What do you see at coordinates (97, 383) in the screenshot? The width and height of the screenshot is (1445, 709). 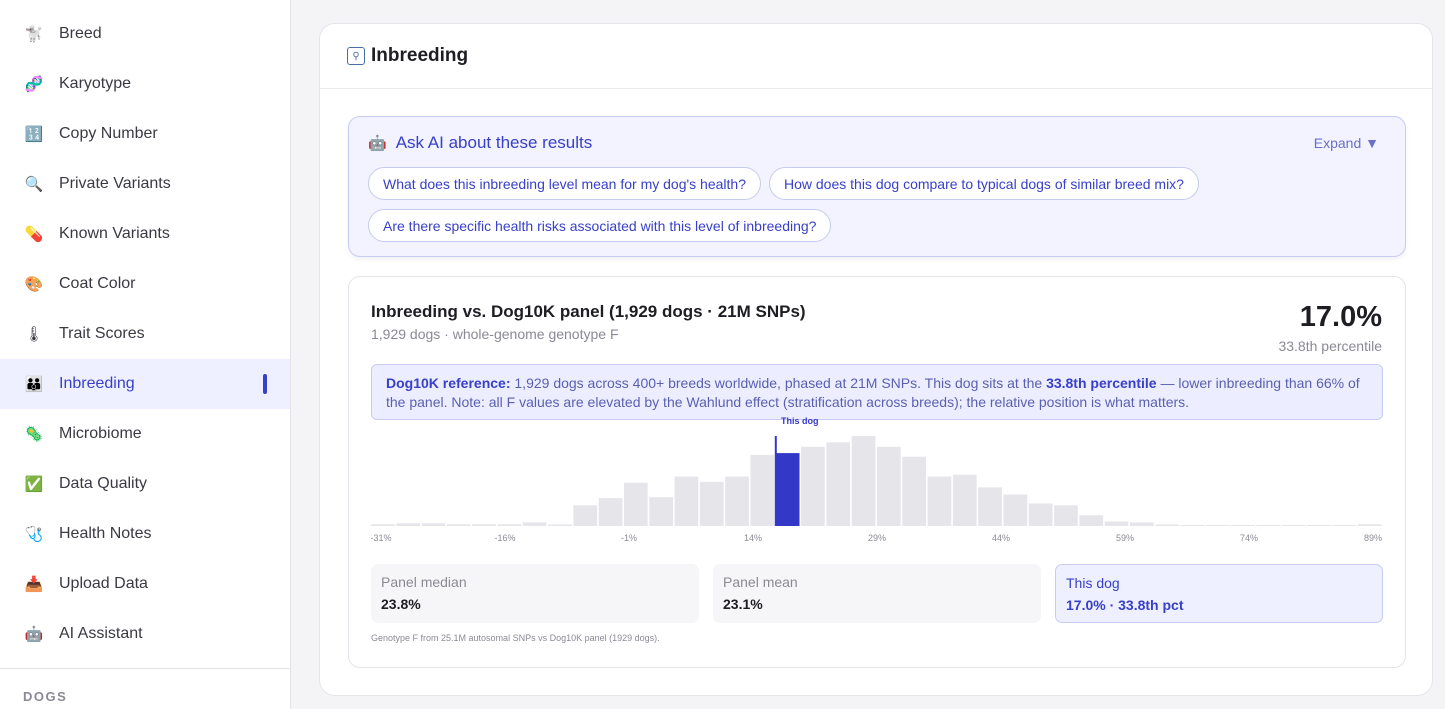 I see `sidebar-item-label: Inbreeding` at bounding box center [97, 383].